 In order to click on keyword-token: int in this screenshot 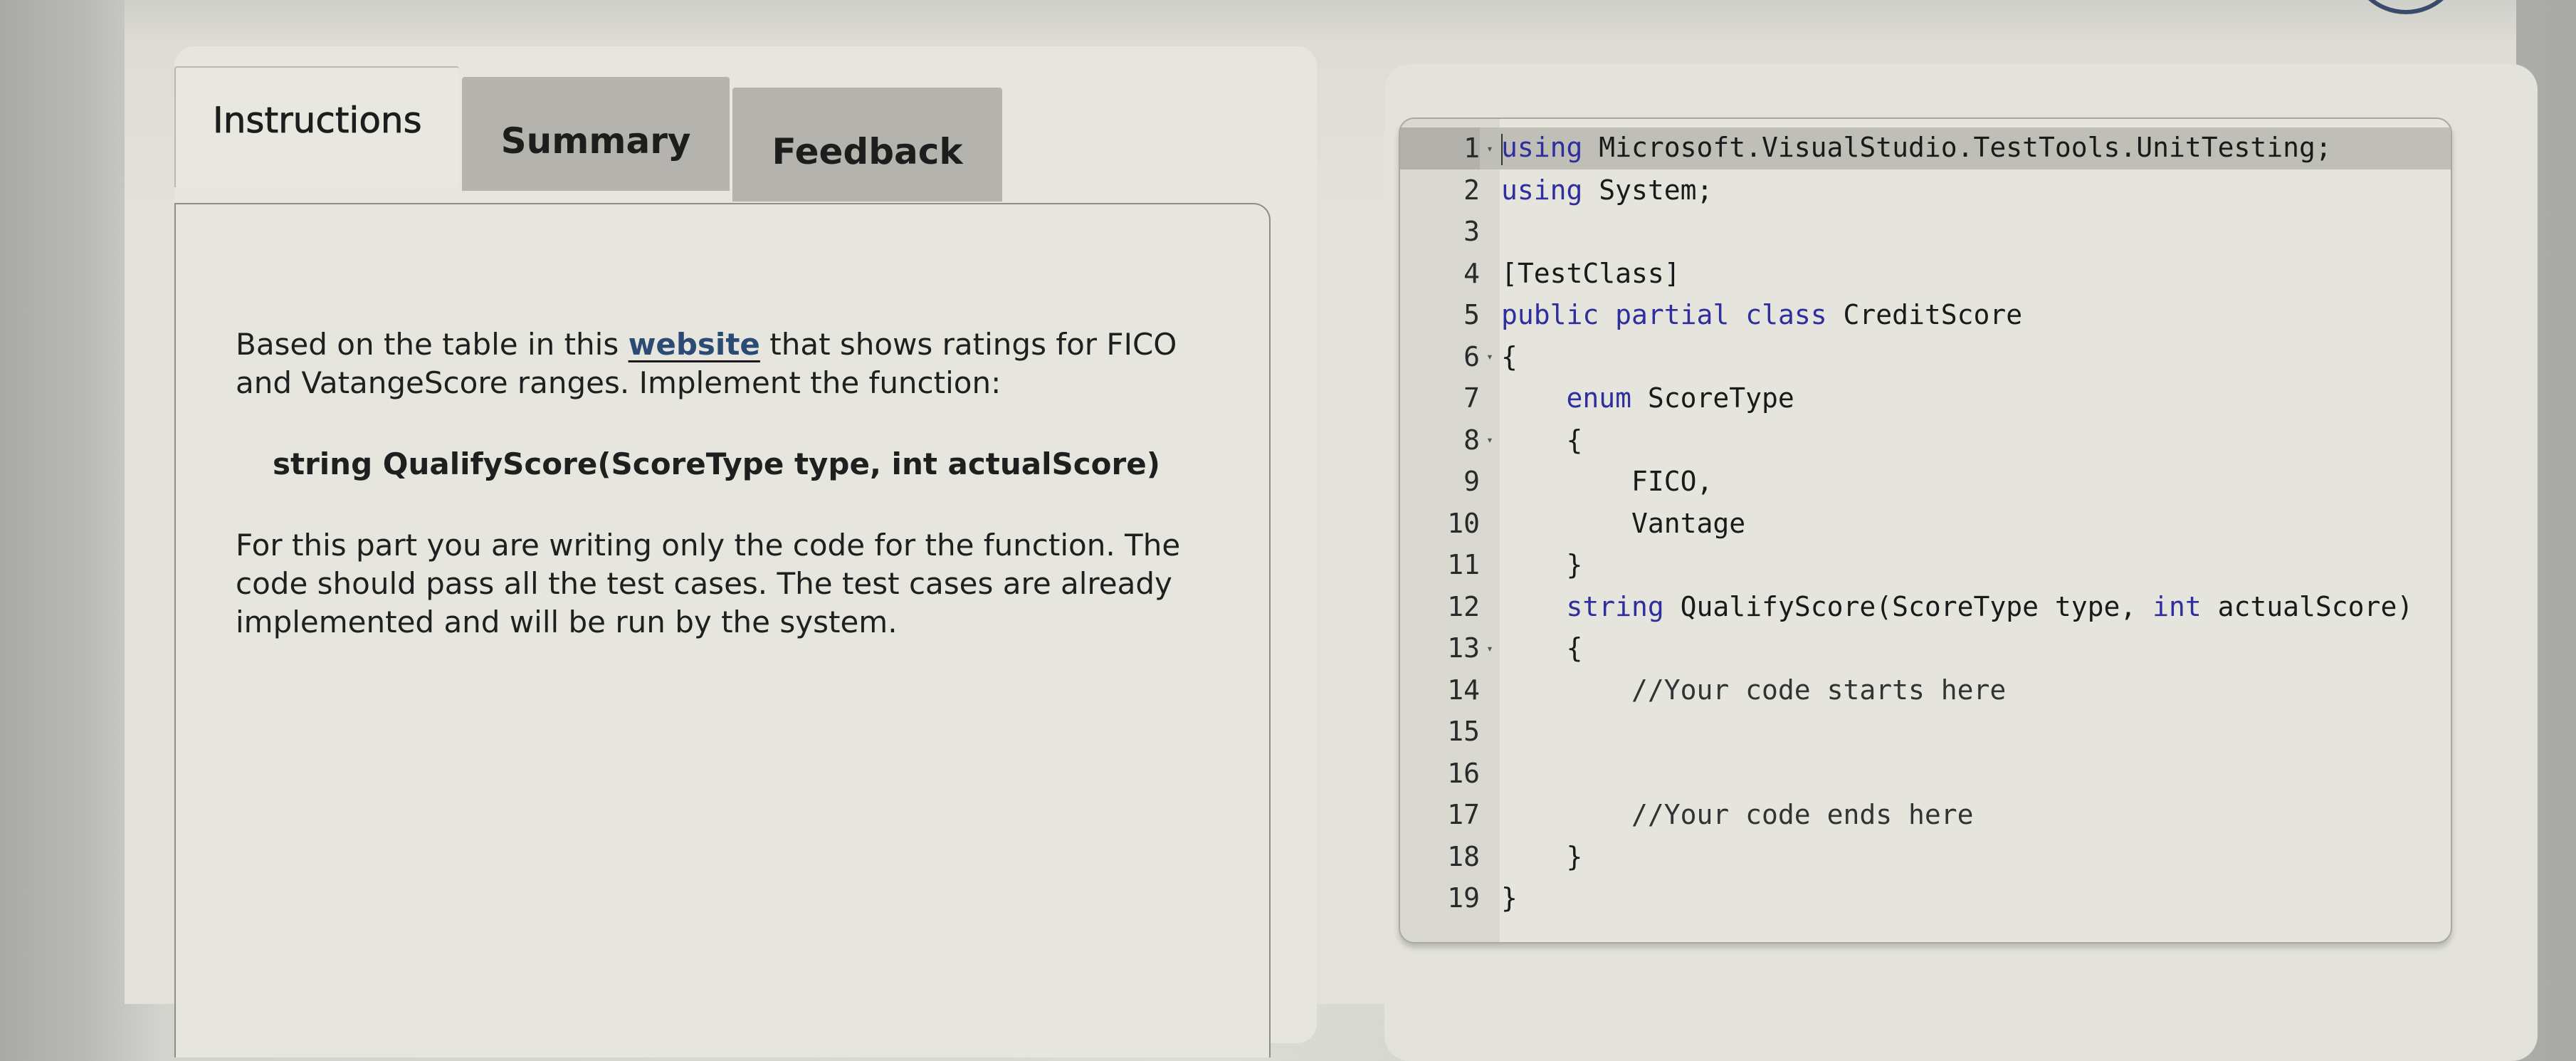, I will do `click(2177, 606)`.